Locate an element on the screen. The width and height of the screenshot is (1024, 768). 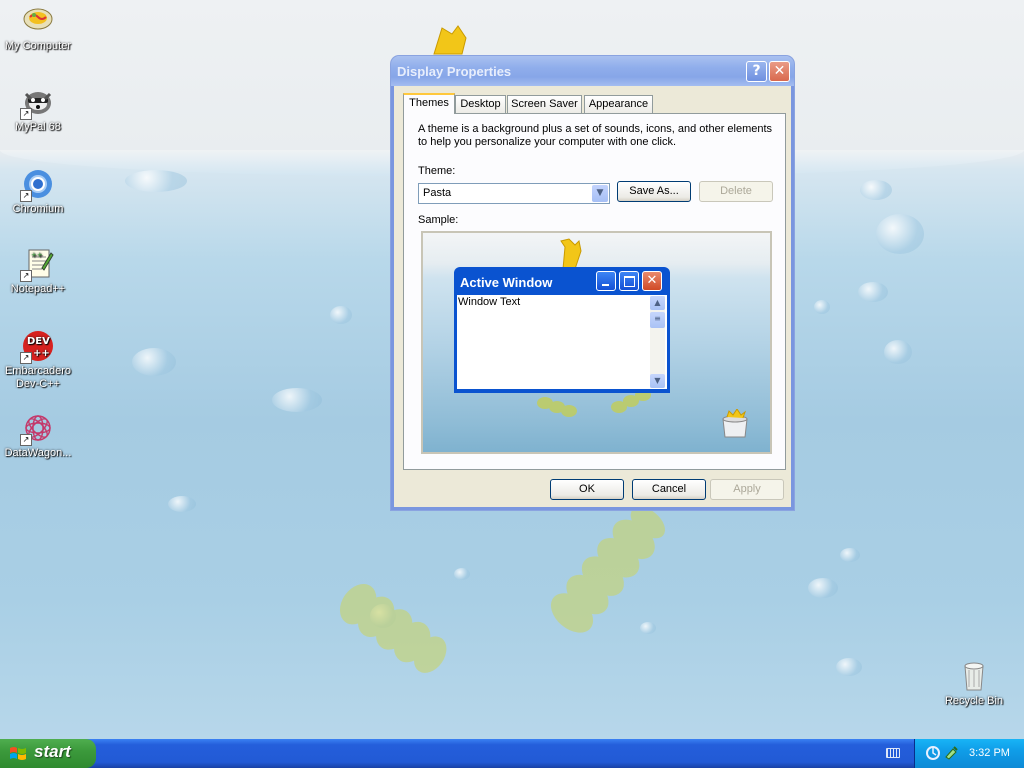
svg-text: DEV is located at coordinates (38, 341).